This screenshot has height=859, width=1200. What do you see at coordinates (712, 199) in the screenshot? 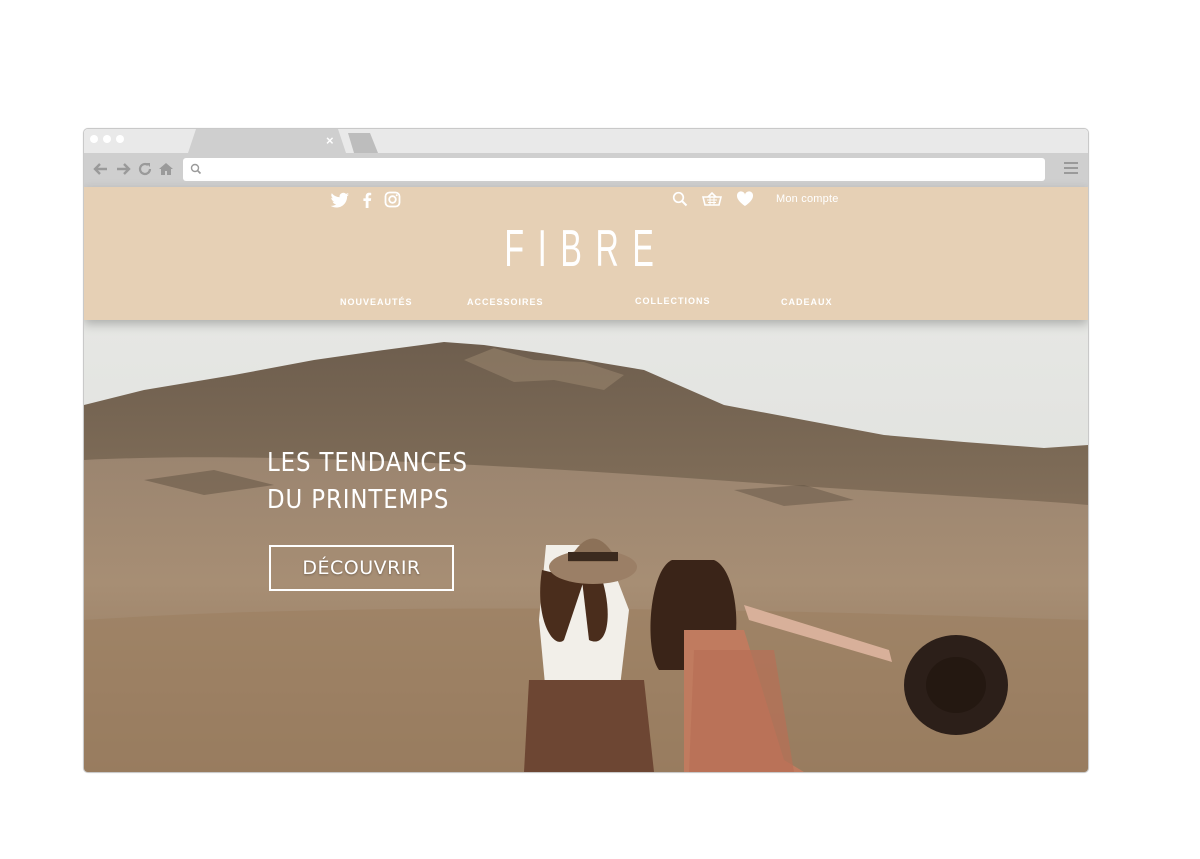
I see `basket-icon` at bounding box center [712, 199].